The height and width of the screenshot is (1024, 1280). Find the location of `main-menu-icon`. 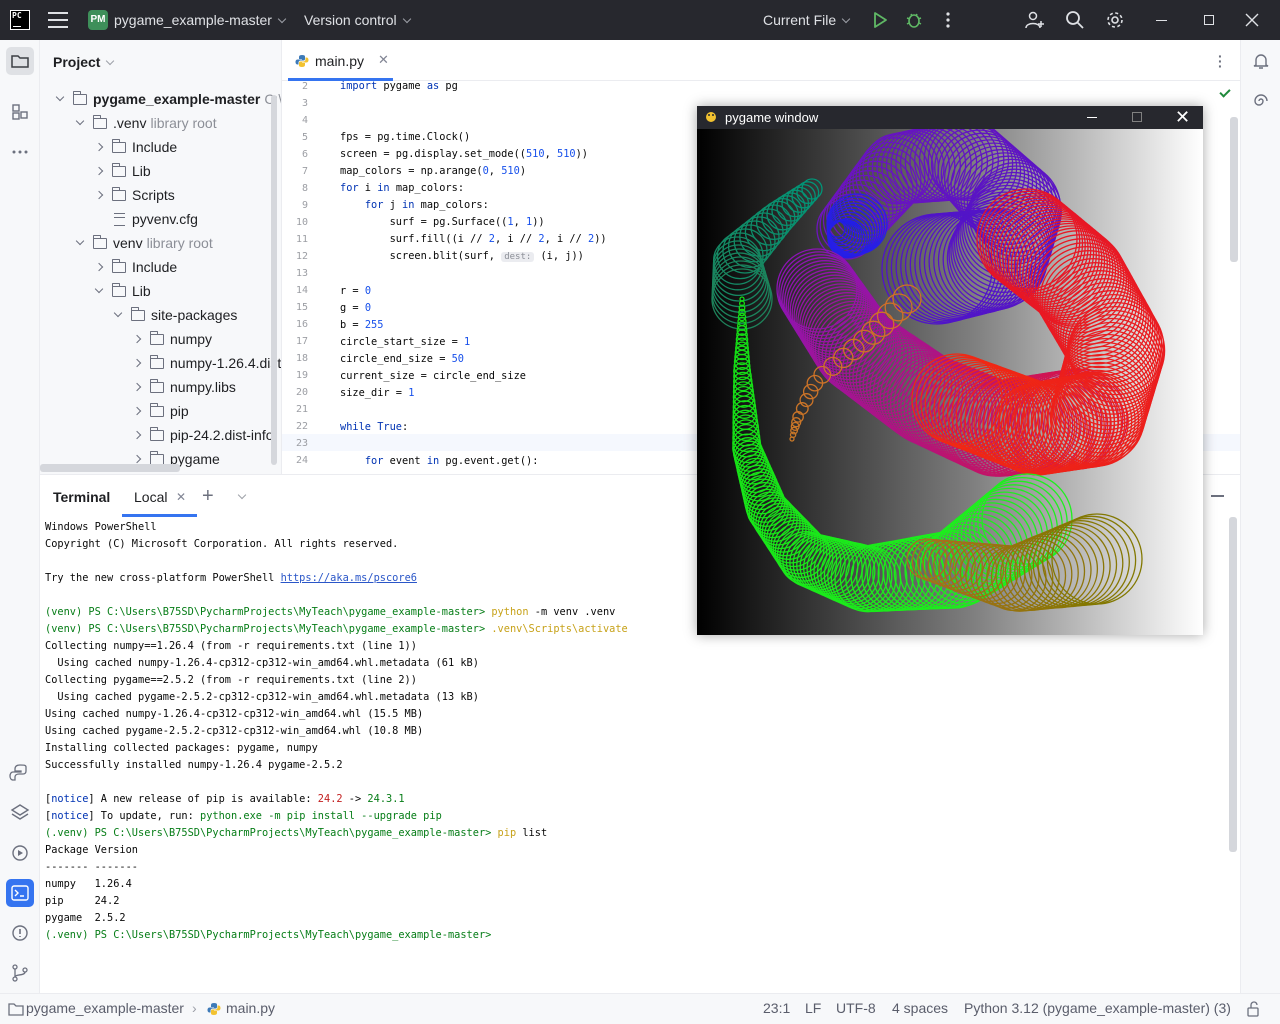

main-menu-icon is located at coordinates (58, 20).